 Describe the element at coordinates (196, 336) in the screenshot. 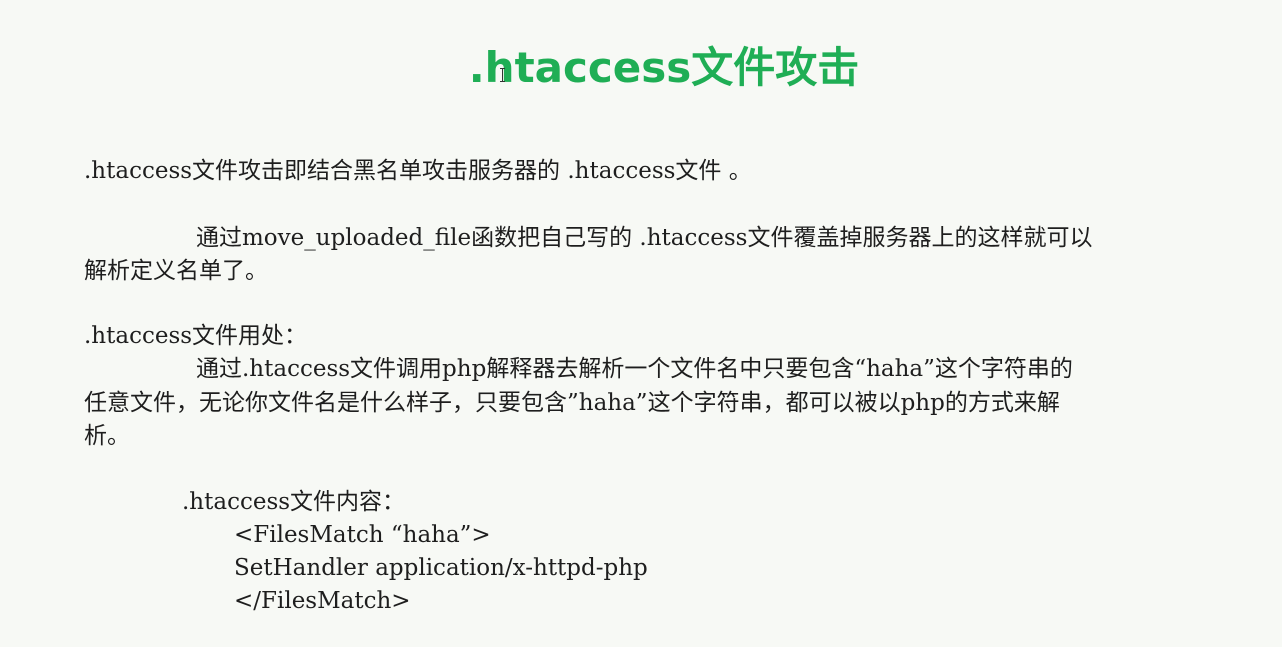

I see `usage-heading: .htaccess文件用处：` at that location.